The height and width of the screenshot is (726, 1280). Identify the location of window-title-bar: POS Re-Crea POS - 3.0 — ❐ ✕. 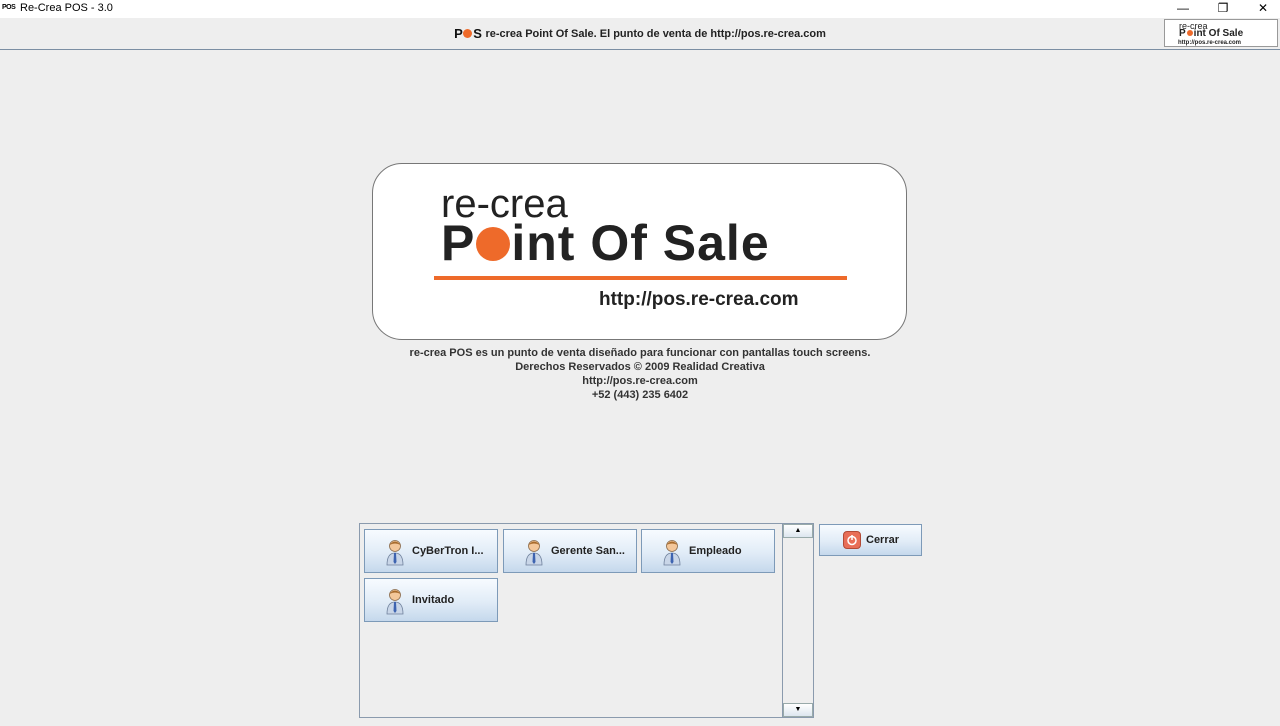
(640, 9).